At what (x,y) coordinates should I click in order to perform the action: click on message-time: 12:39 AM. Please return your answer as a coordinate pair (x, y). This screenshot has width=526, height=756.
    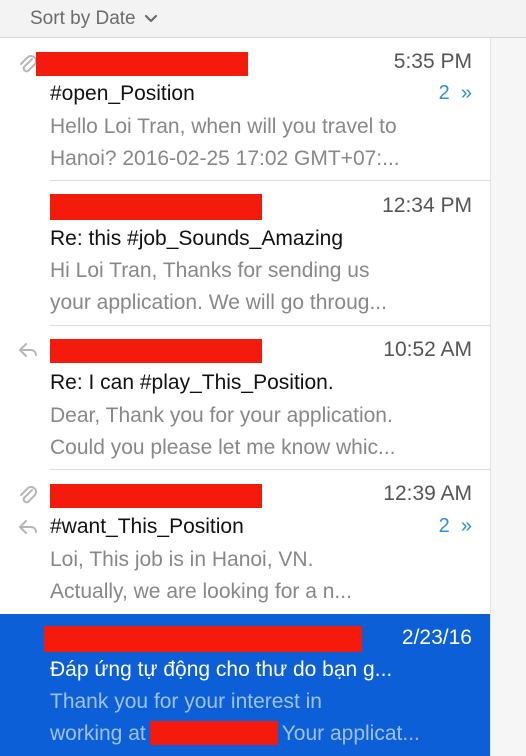
    Looking at the image, I should click on (427, 493).